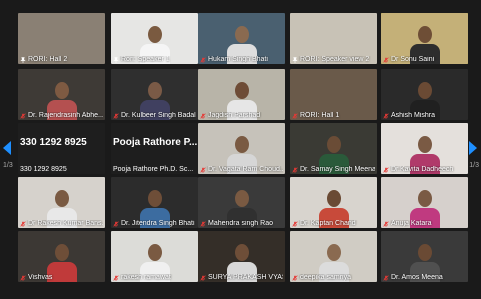 This screenshot has width=481, height=299. I want to click on participant-name-label: Dr Sonu Saini, so click(424, 59).